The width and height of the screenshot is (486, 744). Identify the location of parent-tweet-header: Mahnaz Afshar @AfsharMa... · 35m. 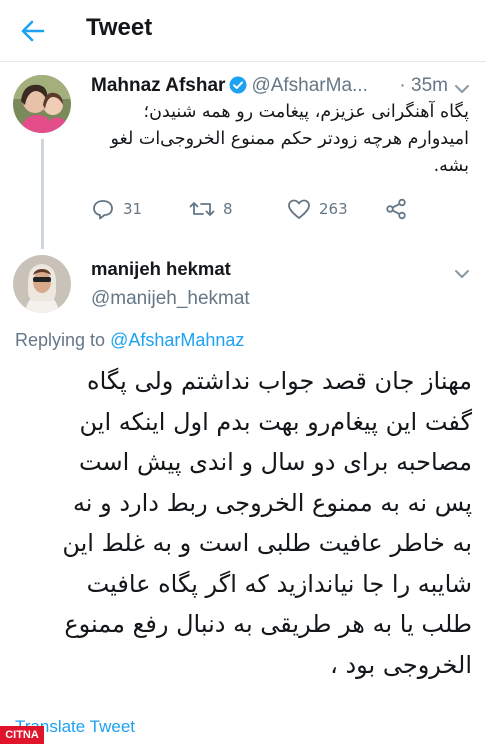
(288, 88).